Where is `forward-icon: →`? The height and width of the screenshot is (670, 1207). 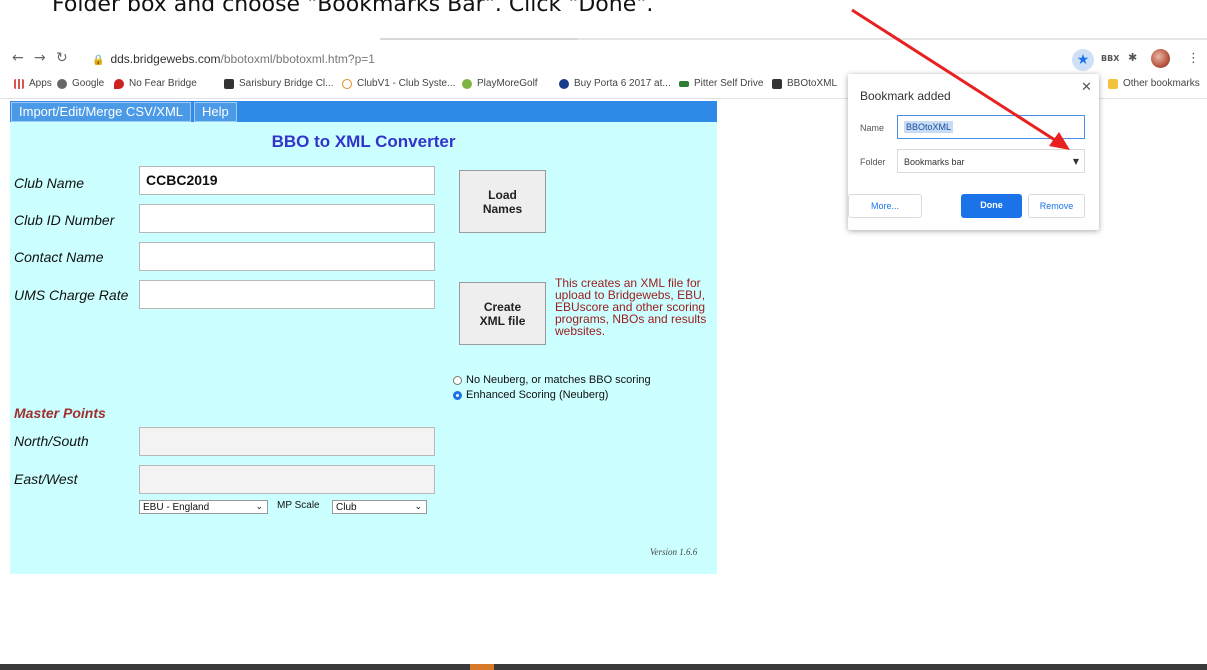
forward-icon: → is located at coordinates (40, 58).